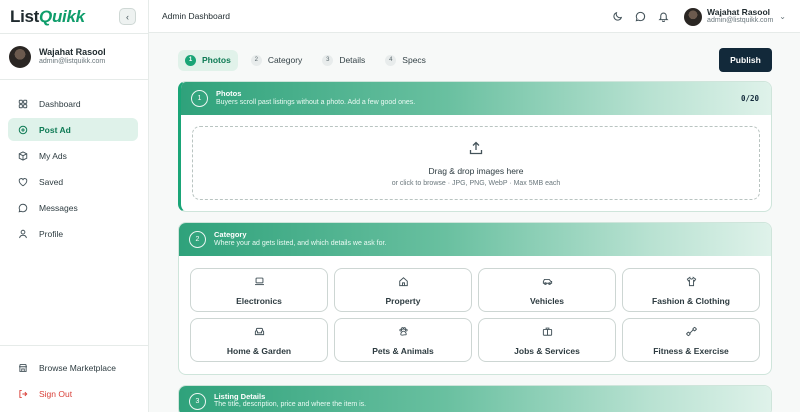  What do you see at coordinates (196, 16) in the screenshot?
I see `page-title: Admin Dashboard` at bounding box center [196, 16].